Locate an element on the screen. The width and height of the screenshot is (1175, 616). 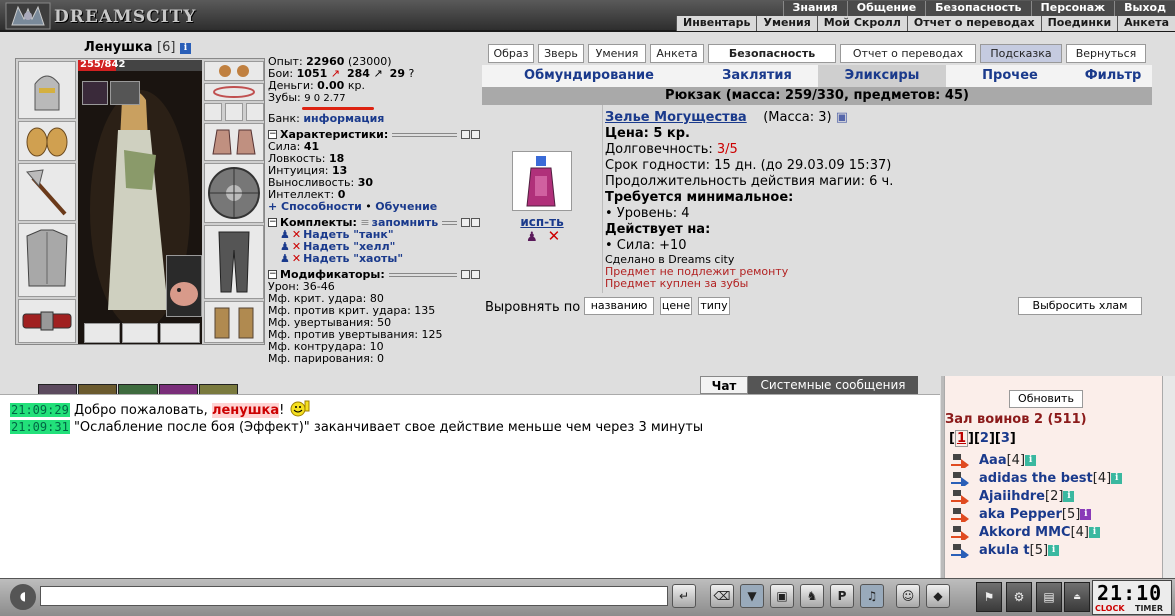
scroll-slot is located at coordinates (125, 93).